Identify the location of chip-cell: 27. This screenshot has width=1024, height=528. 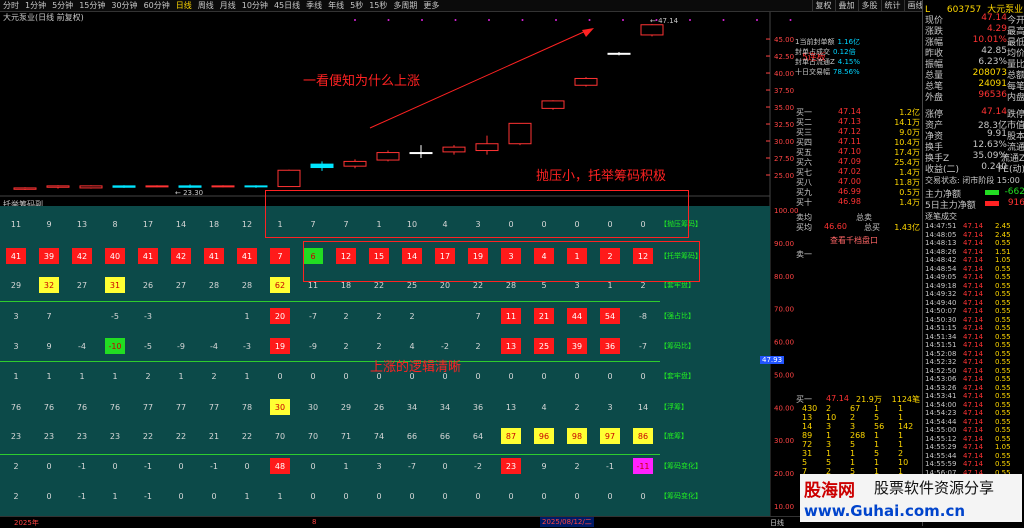
(181, 285).